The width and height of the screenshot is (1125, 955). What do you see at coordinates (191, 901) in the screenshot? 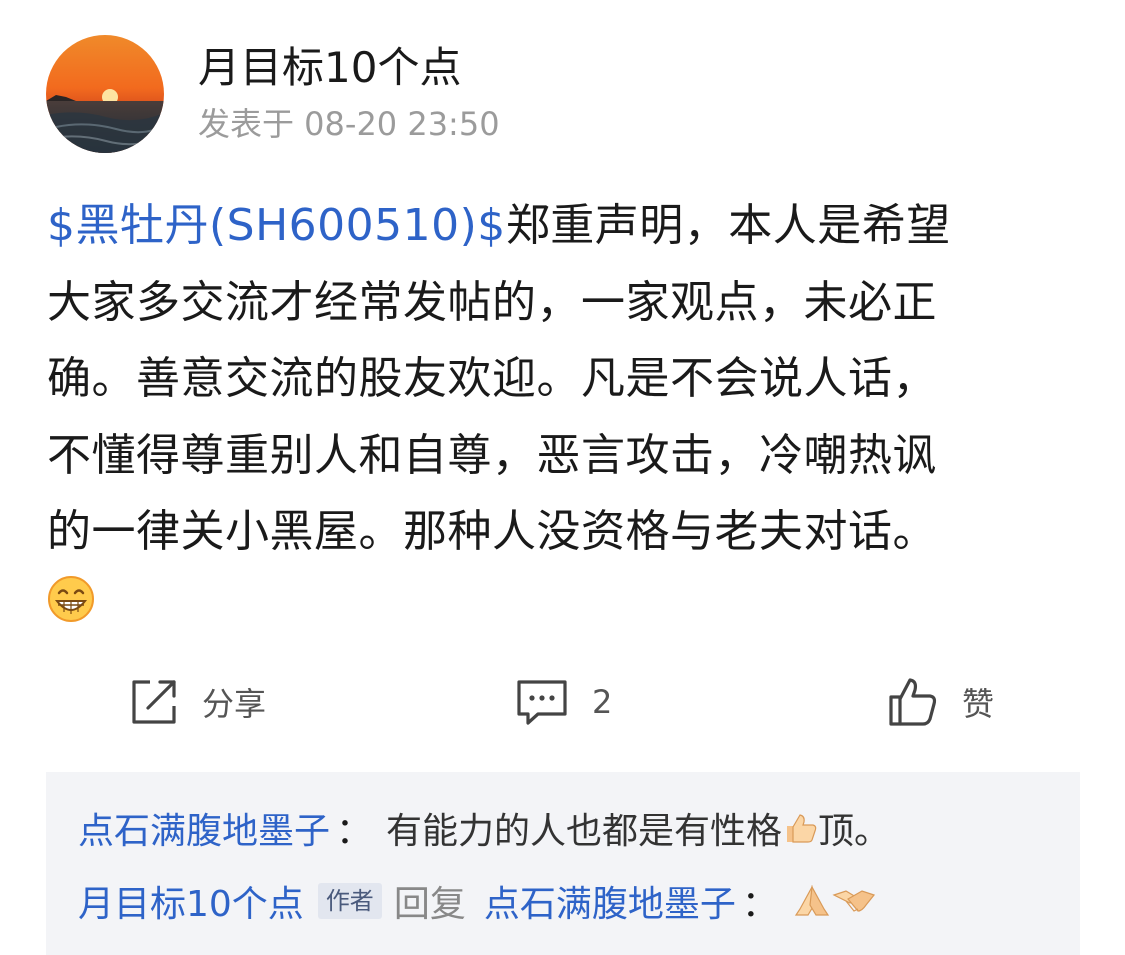
I see `commenter-name: 月目标10个点` at bounding box center [191, 901].